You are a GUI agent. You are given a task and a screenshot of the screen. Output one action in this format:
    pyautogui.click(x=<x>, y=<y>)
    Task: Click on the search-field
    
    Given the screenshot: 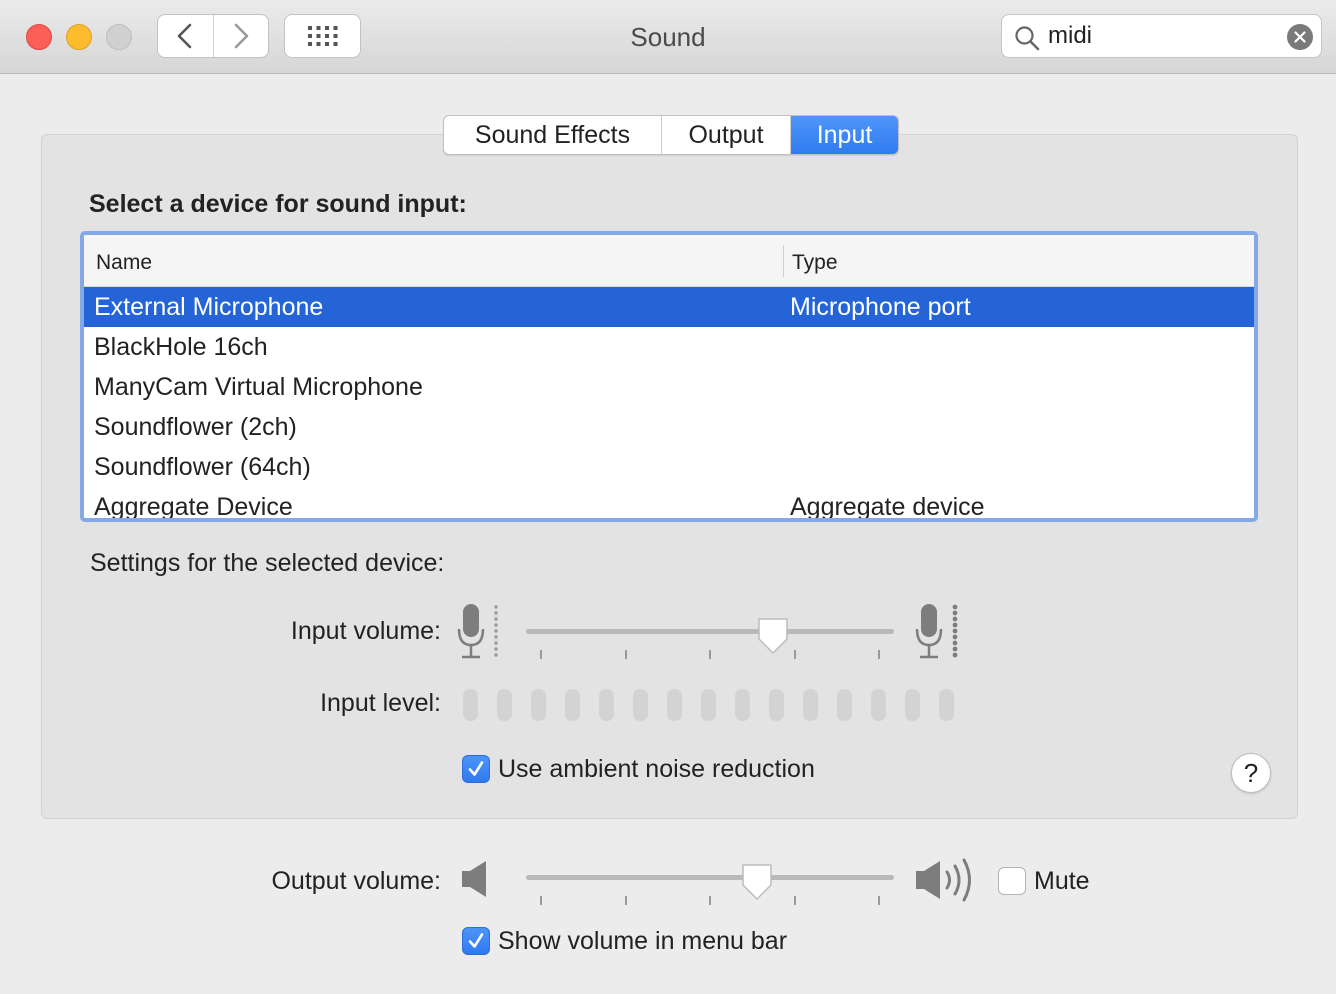 What is the action you would take?
    pyautogui.click(x=1161, y=36)
    